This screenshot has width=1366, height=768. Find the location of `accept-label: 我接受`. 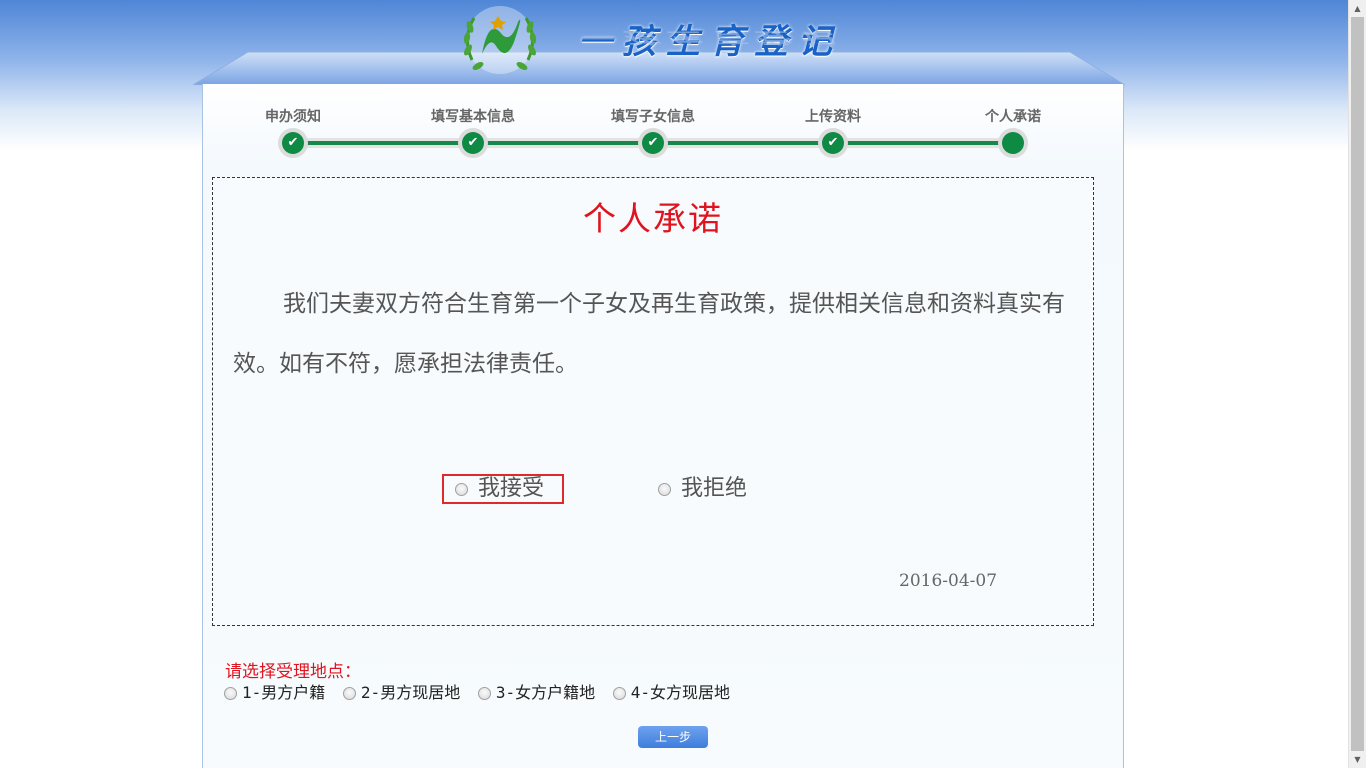

accept-label: 我接受 is located at coordinates (511, 488).